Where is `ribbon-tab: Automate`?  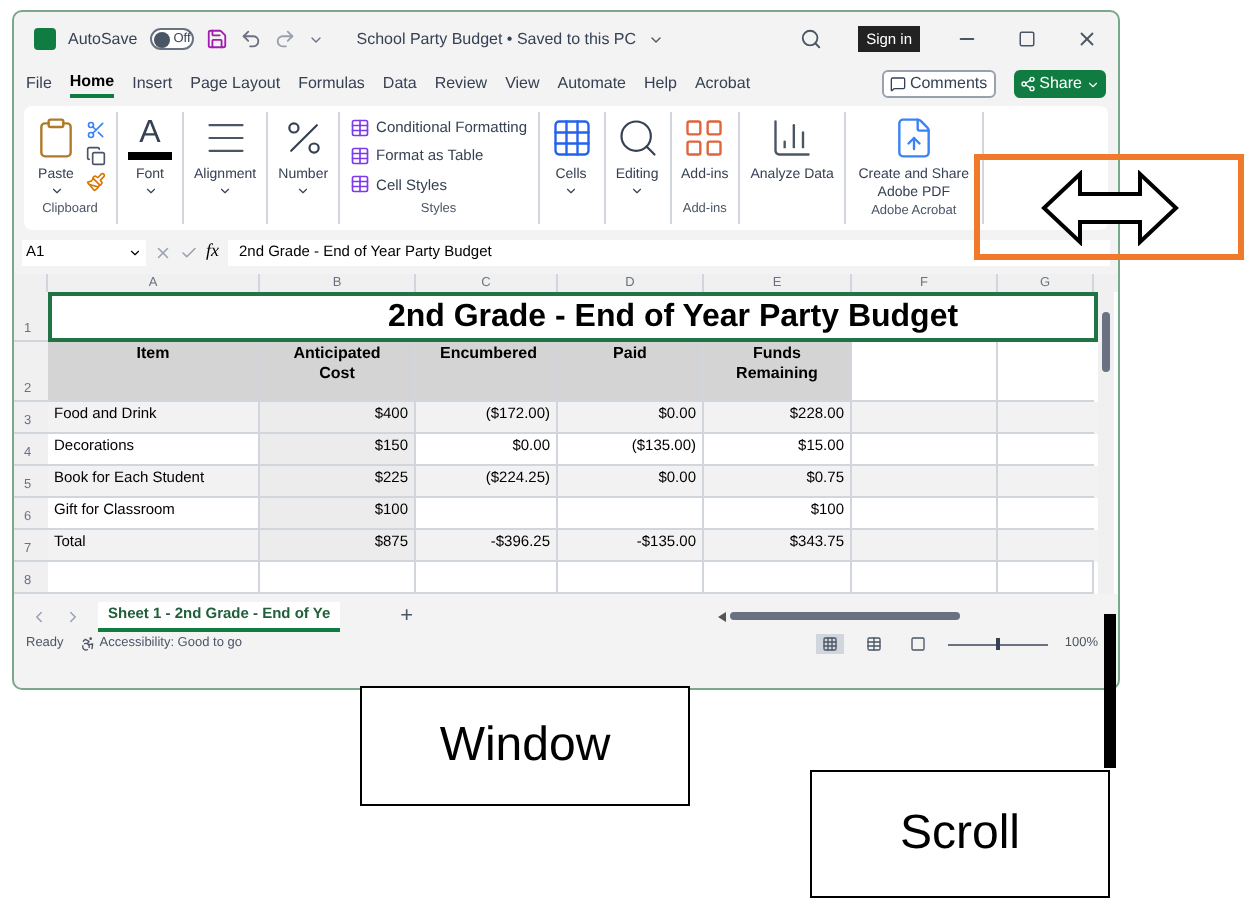 ribbon-tab: Automate is located at coordinates (592, 84).